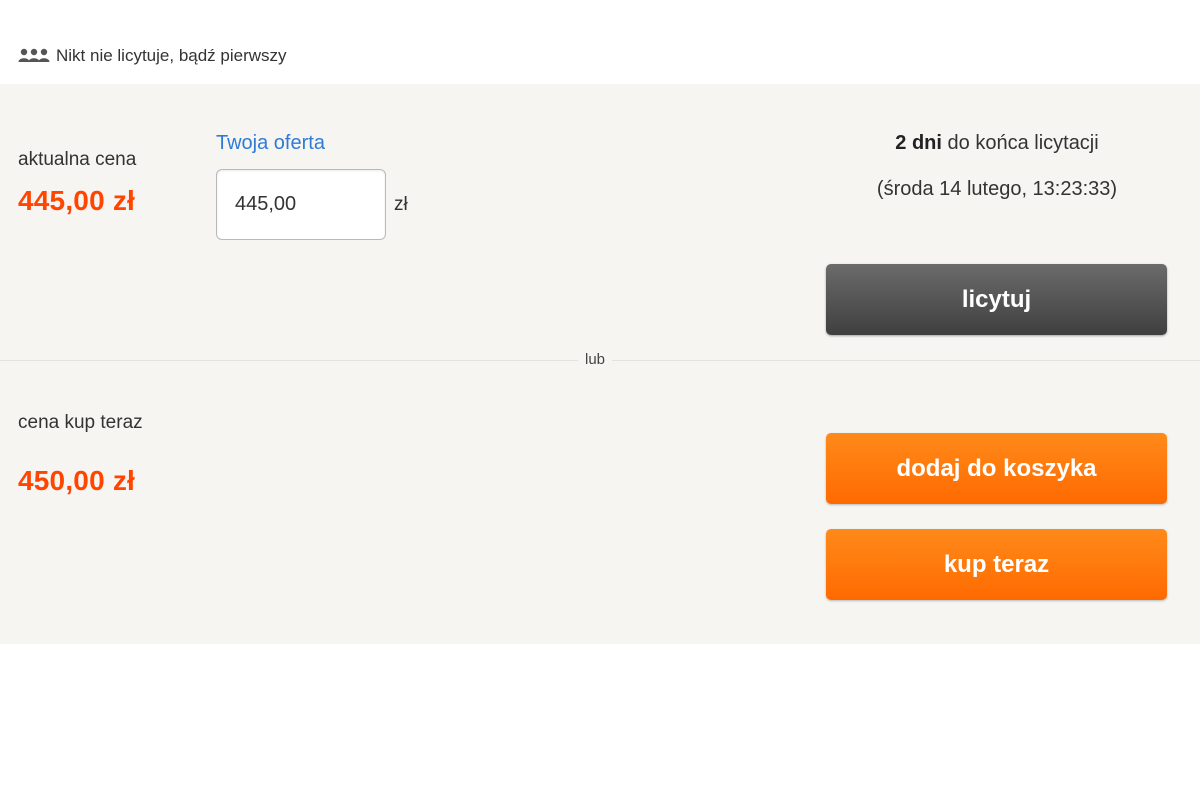 The height and width of the screenshot is (800, 1200). I want to click on buy-now-price-label: cena kup teraz, so click(80, 422).